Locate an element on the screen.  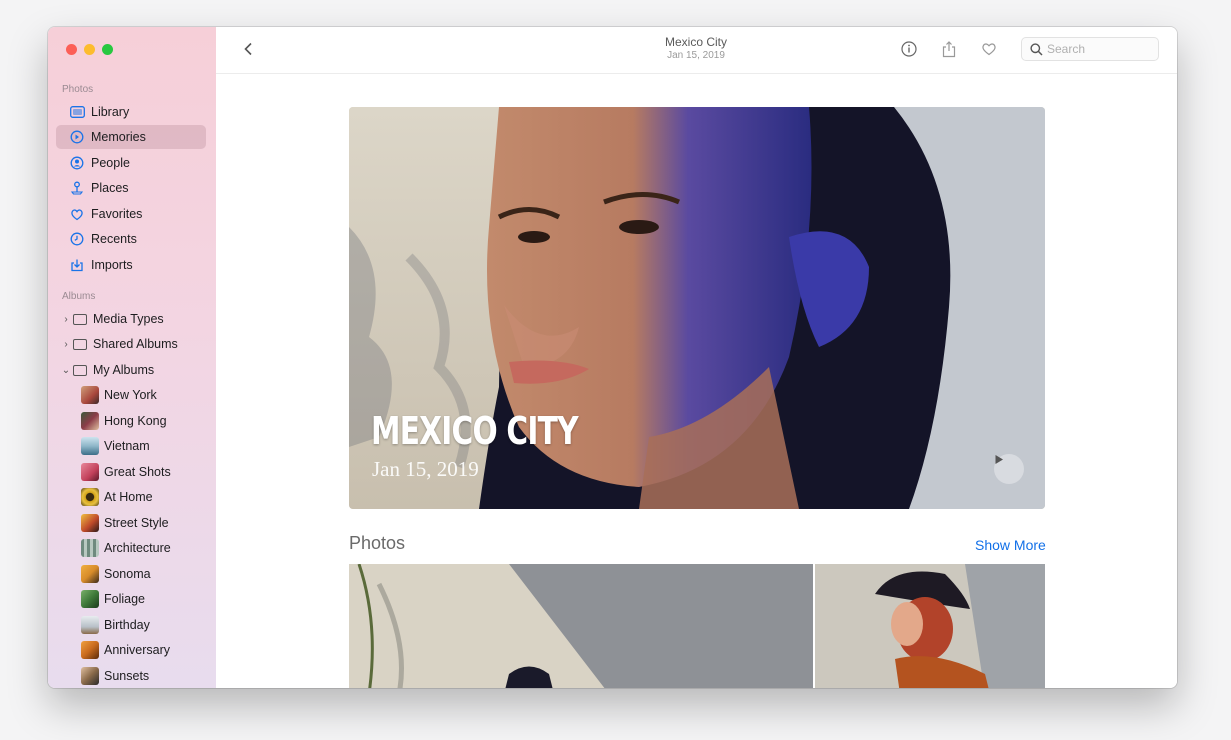
album-birthday: Birthday is located at coordinates (131, 625).